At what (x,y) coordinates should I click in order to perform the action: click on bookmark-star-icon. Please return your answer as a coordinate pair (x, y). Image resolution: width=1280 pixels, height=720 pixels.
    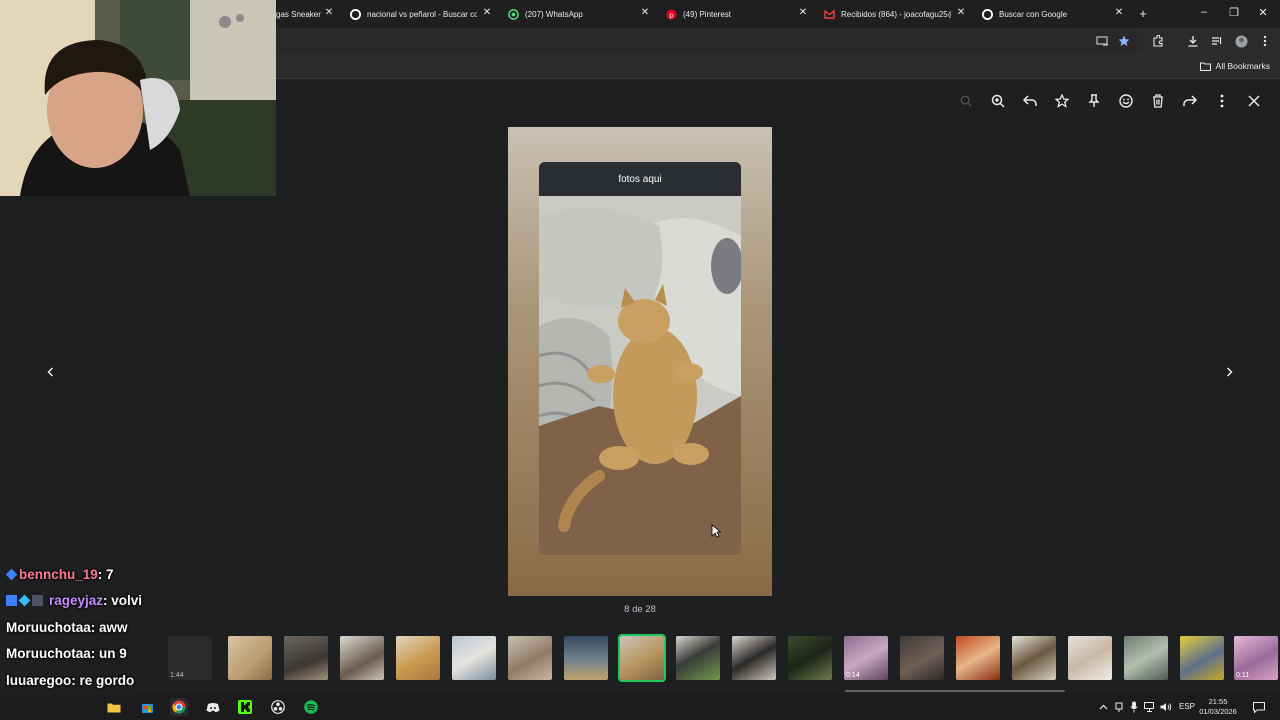
    Looking at the image, I should click on (1124, 41).